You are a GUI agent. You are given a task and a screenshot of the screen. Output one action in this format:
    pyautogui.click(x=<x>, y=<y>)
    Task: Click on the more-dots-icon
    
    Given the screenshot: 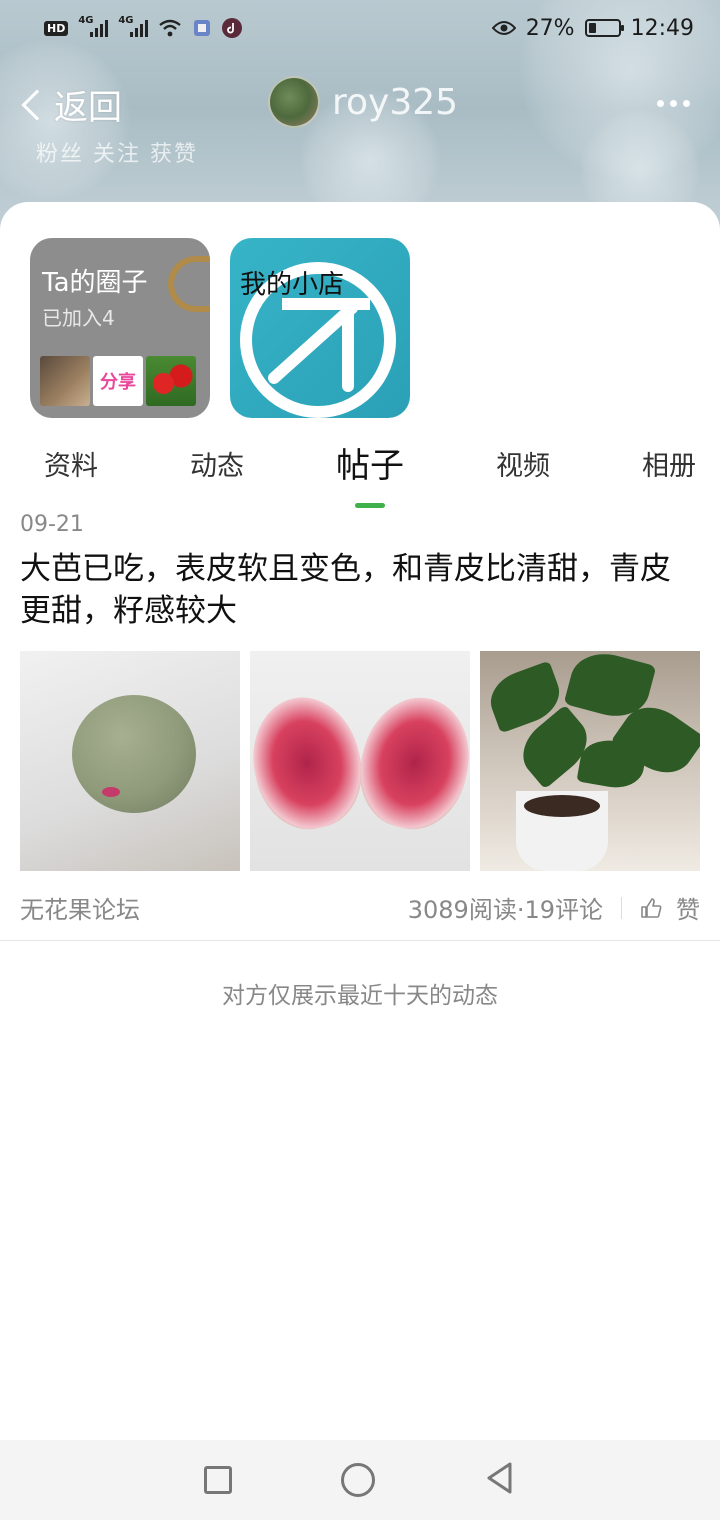 What is the action you would take?
    pyautogui.click(x=660, y=103)
    